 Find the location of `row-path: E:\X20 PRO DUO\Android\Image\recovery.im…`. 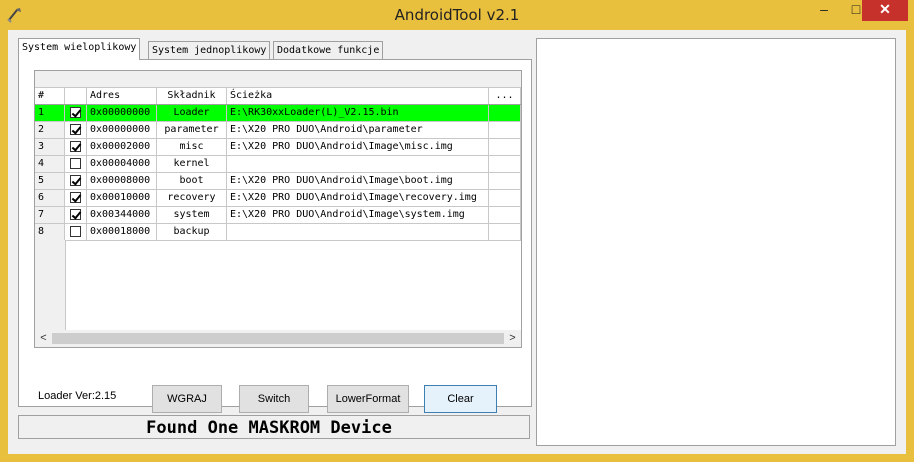

row-path: E:\X20 PRO DUO\Android\Image\recovery.im… is located at coordinates (358, 198).